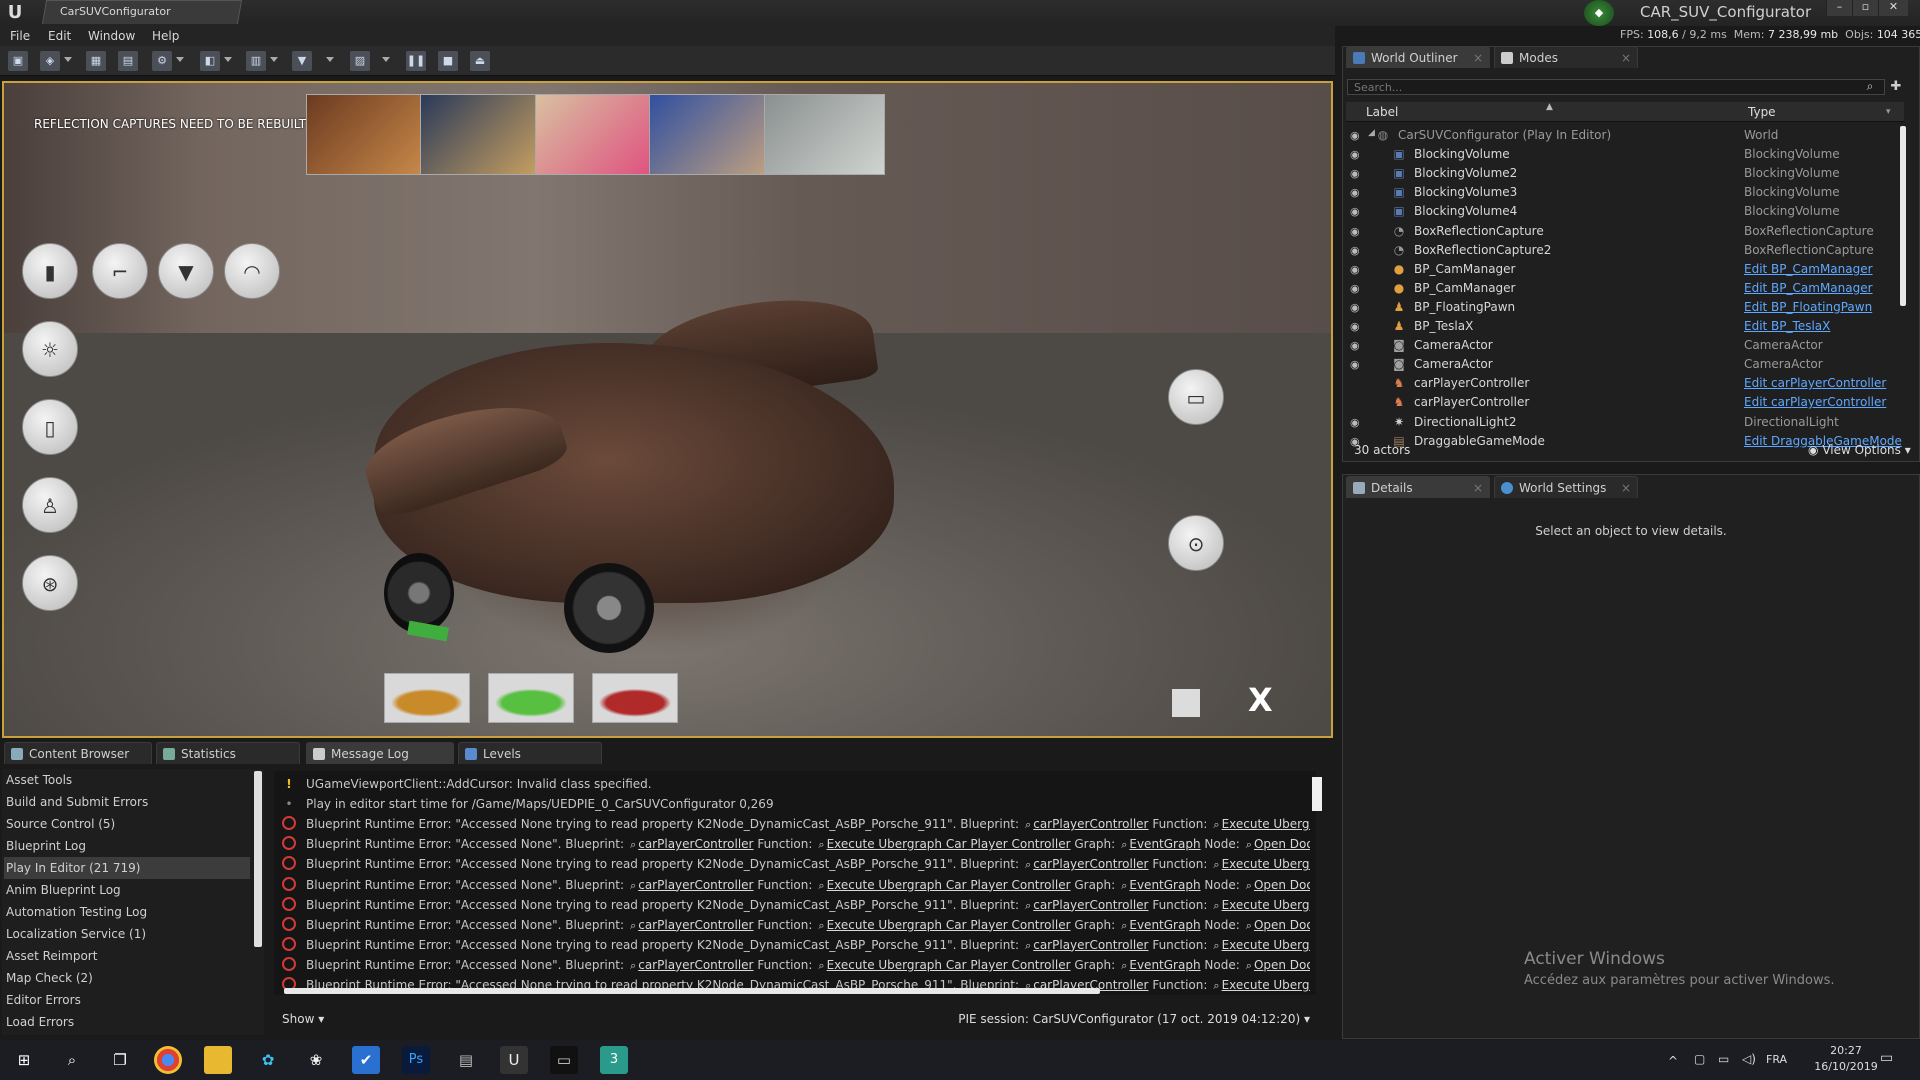 Image resolution: width=1920 pixels, height=1080 pixels. I want to click on language-indicator: FRA, so click(1776, 1059).